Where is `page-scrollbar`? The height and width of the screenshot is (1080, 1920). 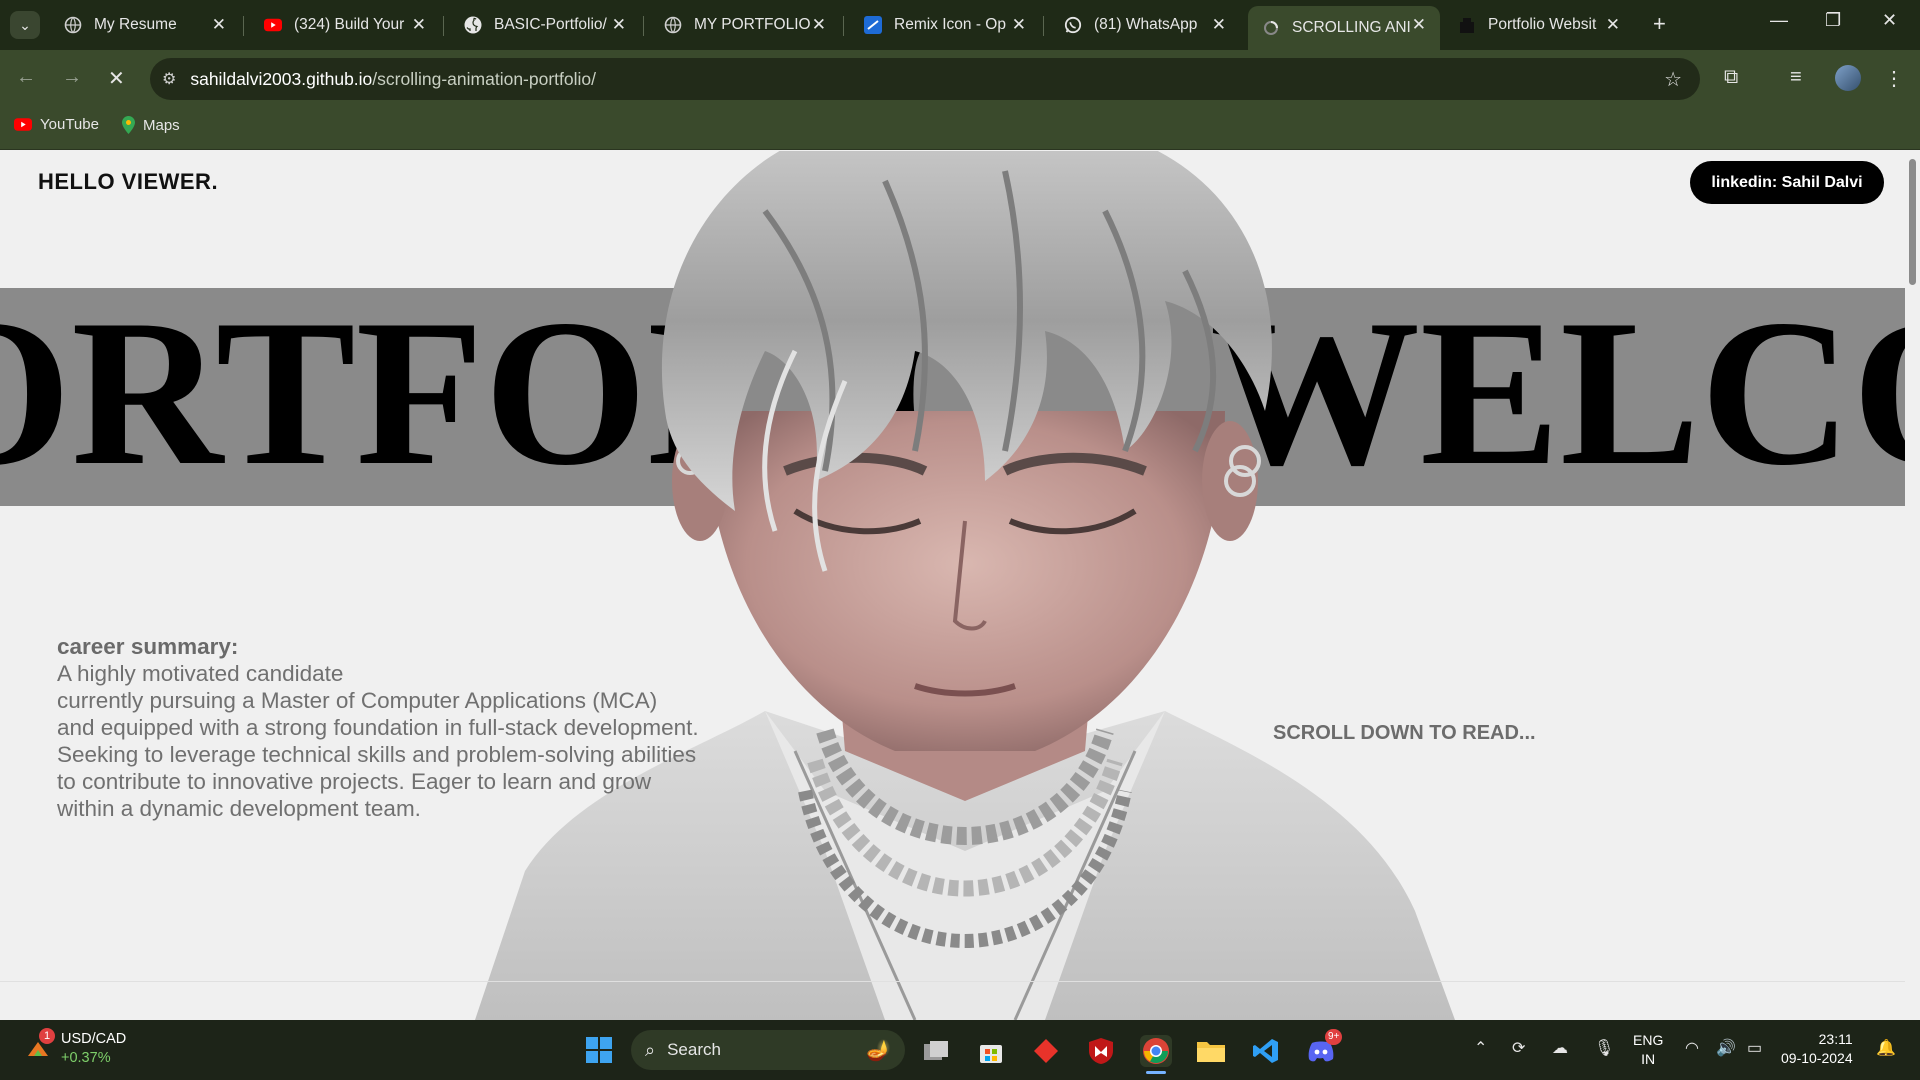 page-scrollbar is located at coordinates (1912, 585).